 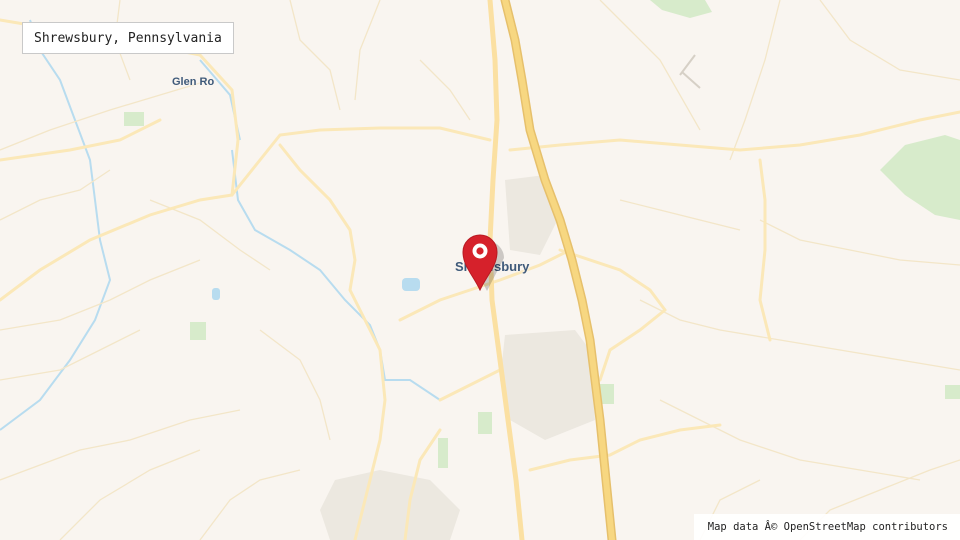 I want to click on pond, so click(x=411, y=284).